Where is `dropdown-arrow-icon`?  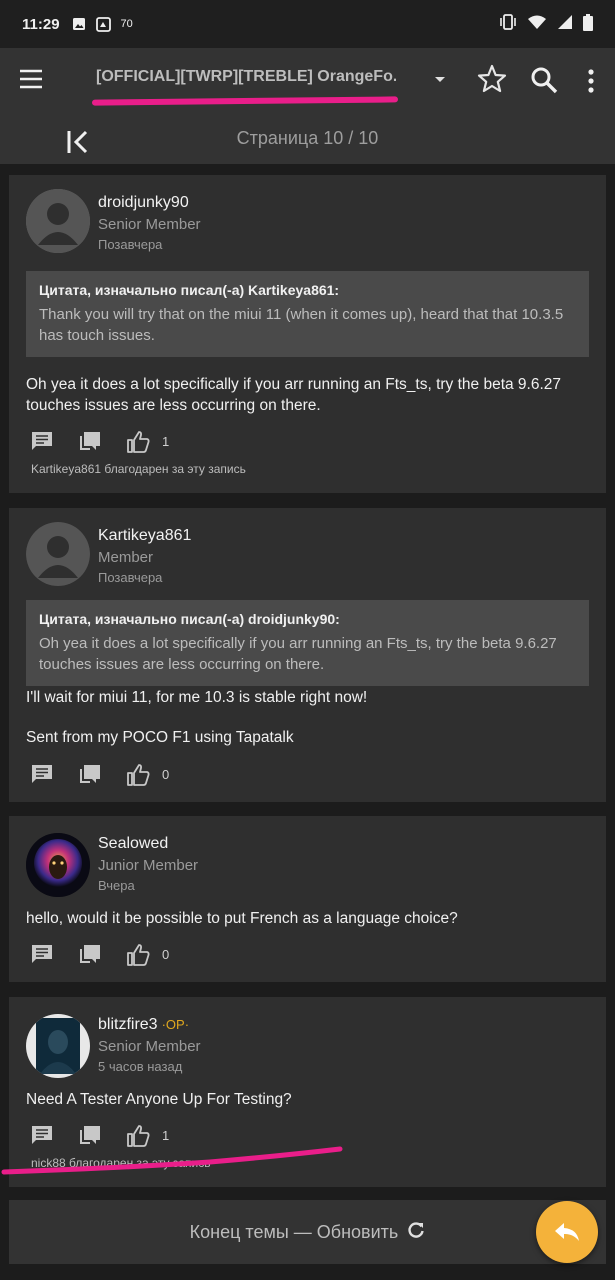 dropdown-arrow-icon is located at coordinates (440, 79).